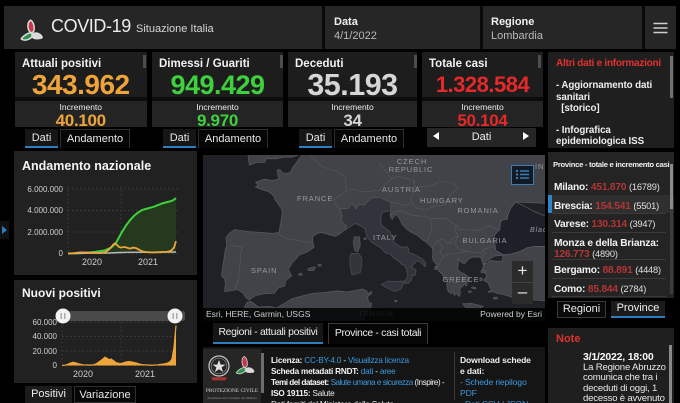  What do you see at coordinates (231, 398) in the screenshot?
I see `svg-text:Presidenza del Consiglio dei M: Presidenza del Consiglio dei Ministri` at bounding box center [231, 398].